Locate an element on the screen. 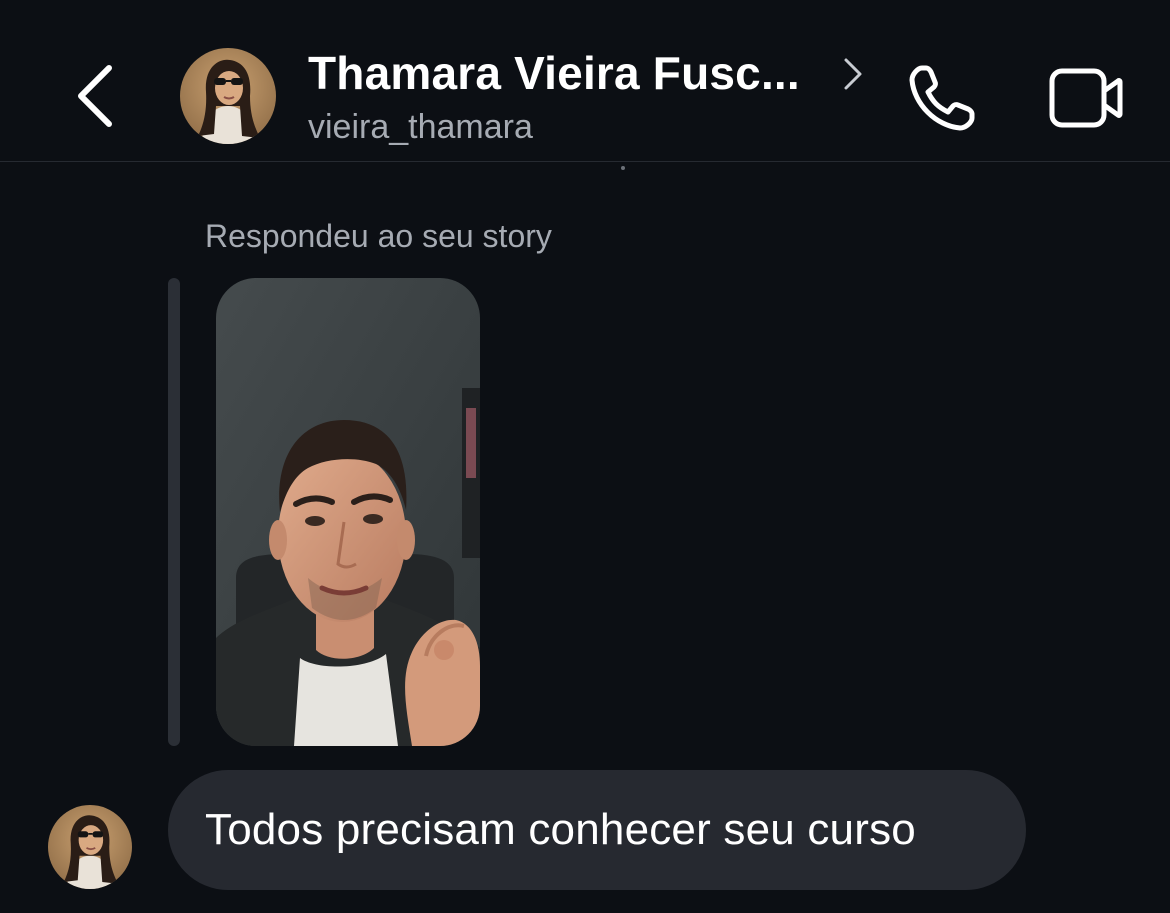 The image size is (1170, 913). phone-icon is located at coordinates (942, 98).